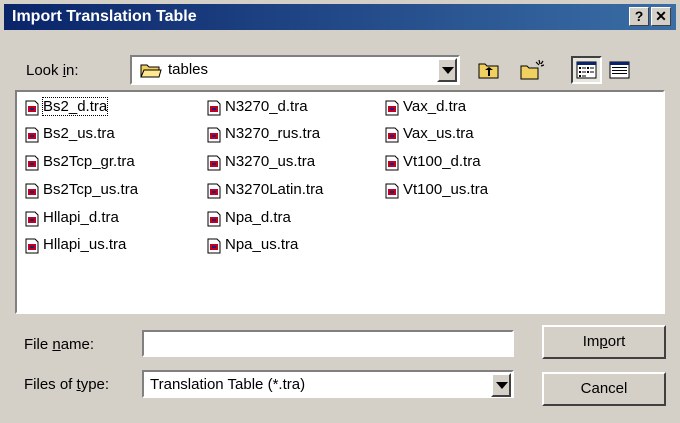 Image resolution: width=680 pixels, height=423 pixels. What do you see at coordinates (661, 16) in the screenshot?
I see `close-button: ✕` at bounding box center [661, 16].